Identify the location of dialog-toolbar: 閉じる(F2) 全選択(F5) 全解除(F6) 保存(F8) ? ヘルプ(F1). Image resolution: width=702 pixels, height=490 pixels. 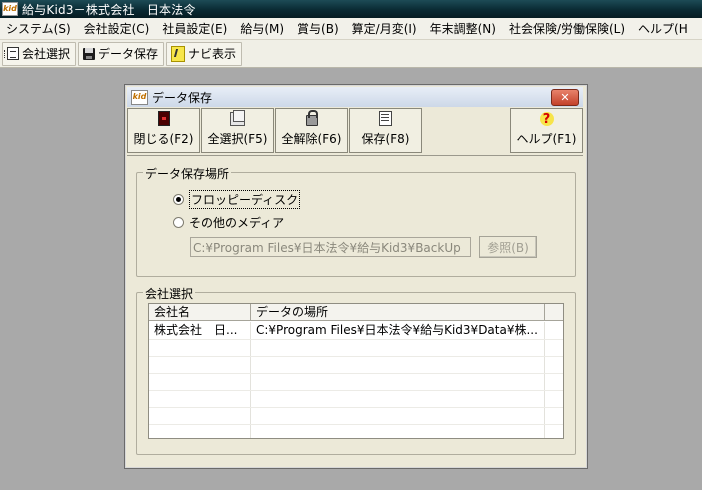
(355, 131).